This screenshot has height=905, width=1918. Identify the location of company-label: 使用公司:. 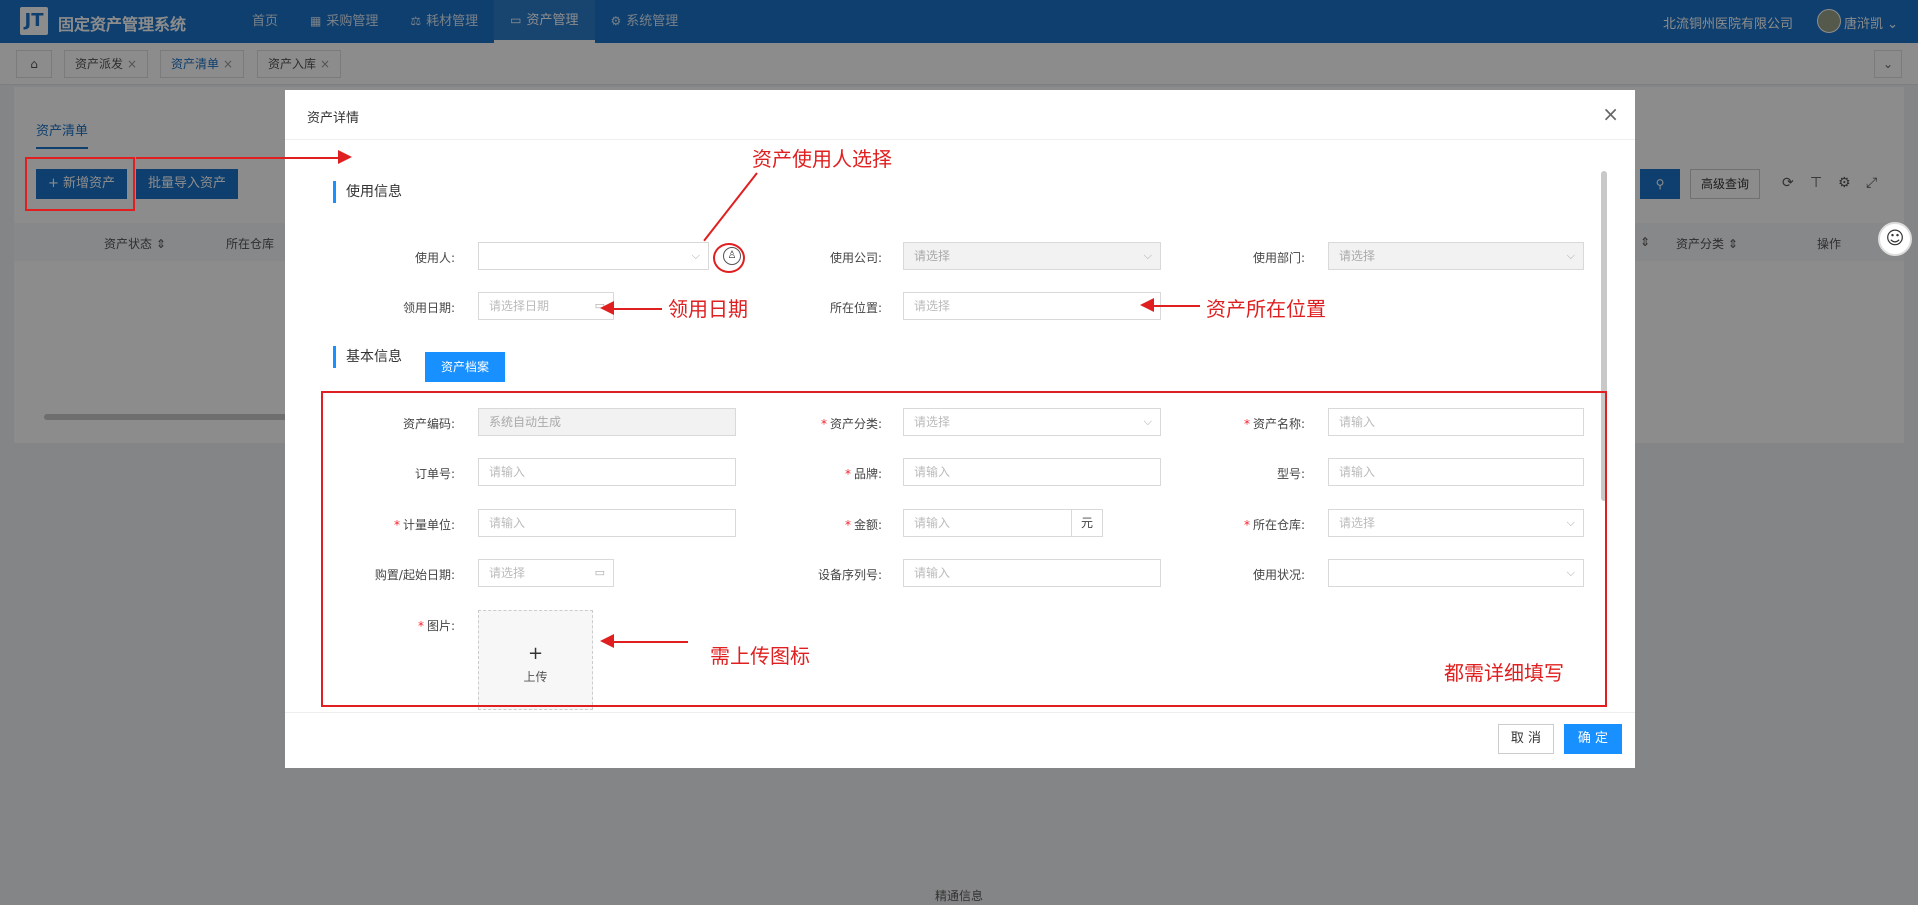
(855, 258).